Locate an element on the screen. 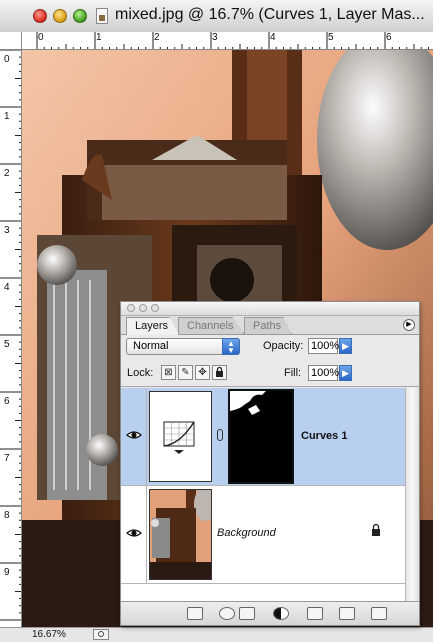 The image size is (433, 642). curves-adjustment-icon is located at coordinates (179, 437).